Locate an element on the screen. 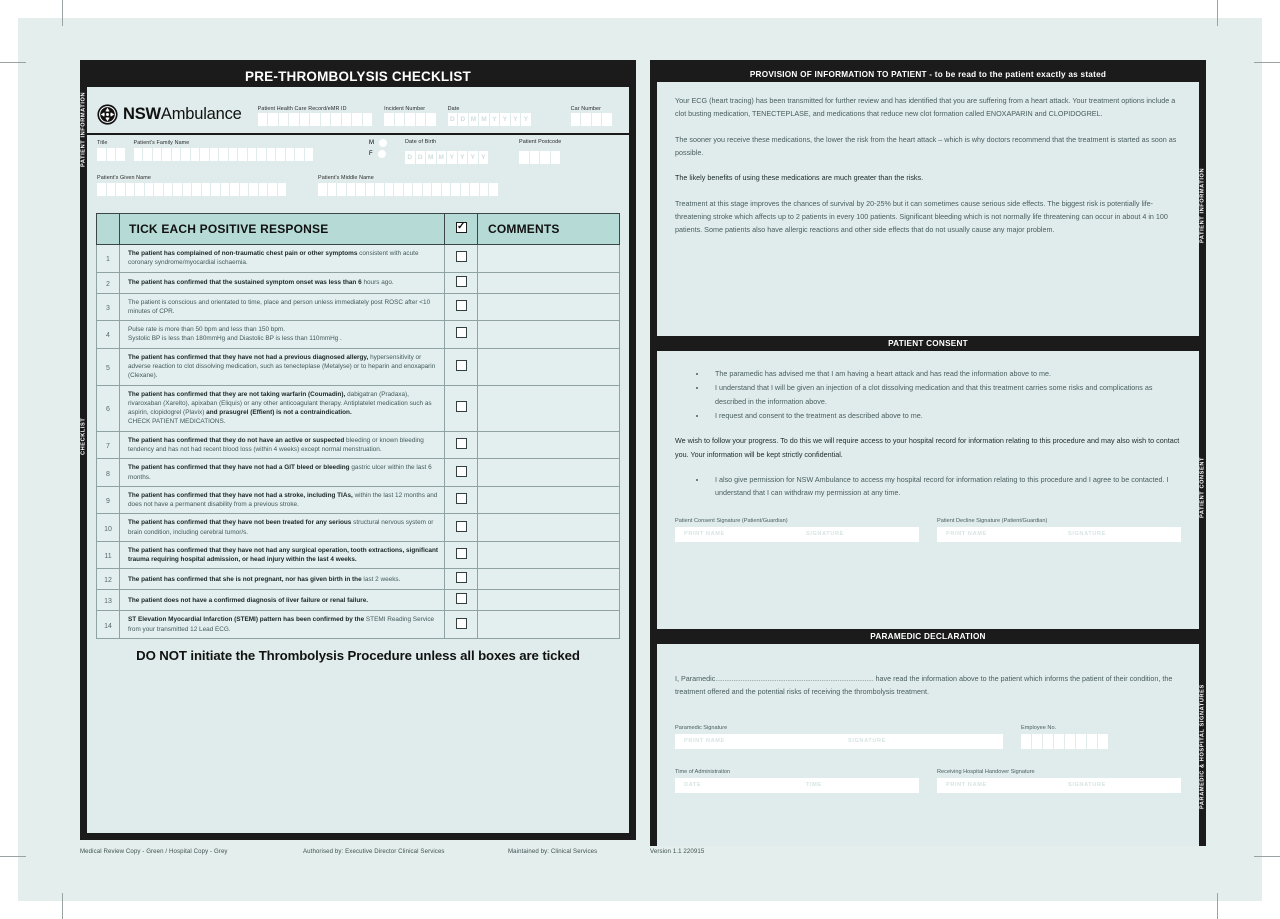  date-input-boxes: D D M M Y Y Y Y is located at coordinates (489, 119).